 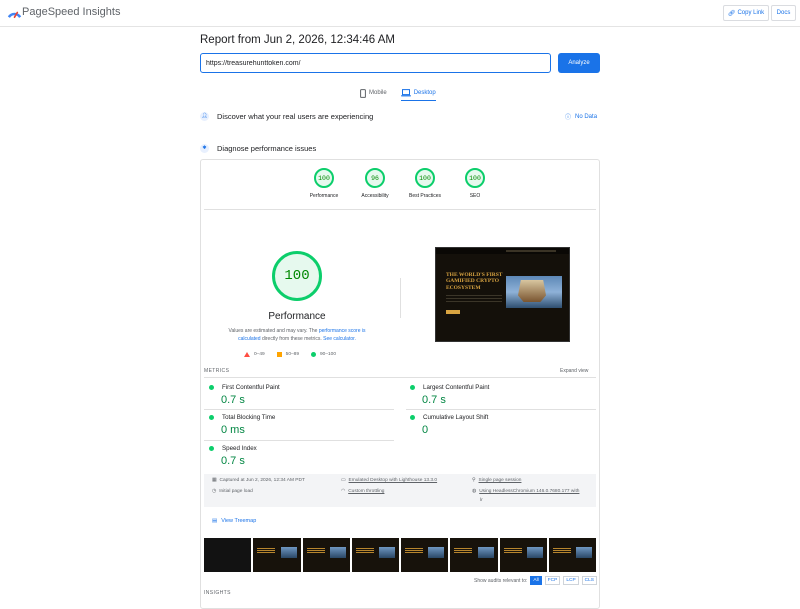 What do you see at coordinates (424, 92) in the screenshot?
I see `tab-desktop-label: Desktop` at bounding box center [424, 92].